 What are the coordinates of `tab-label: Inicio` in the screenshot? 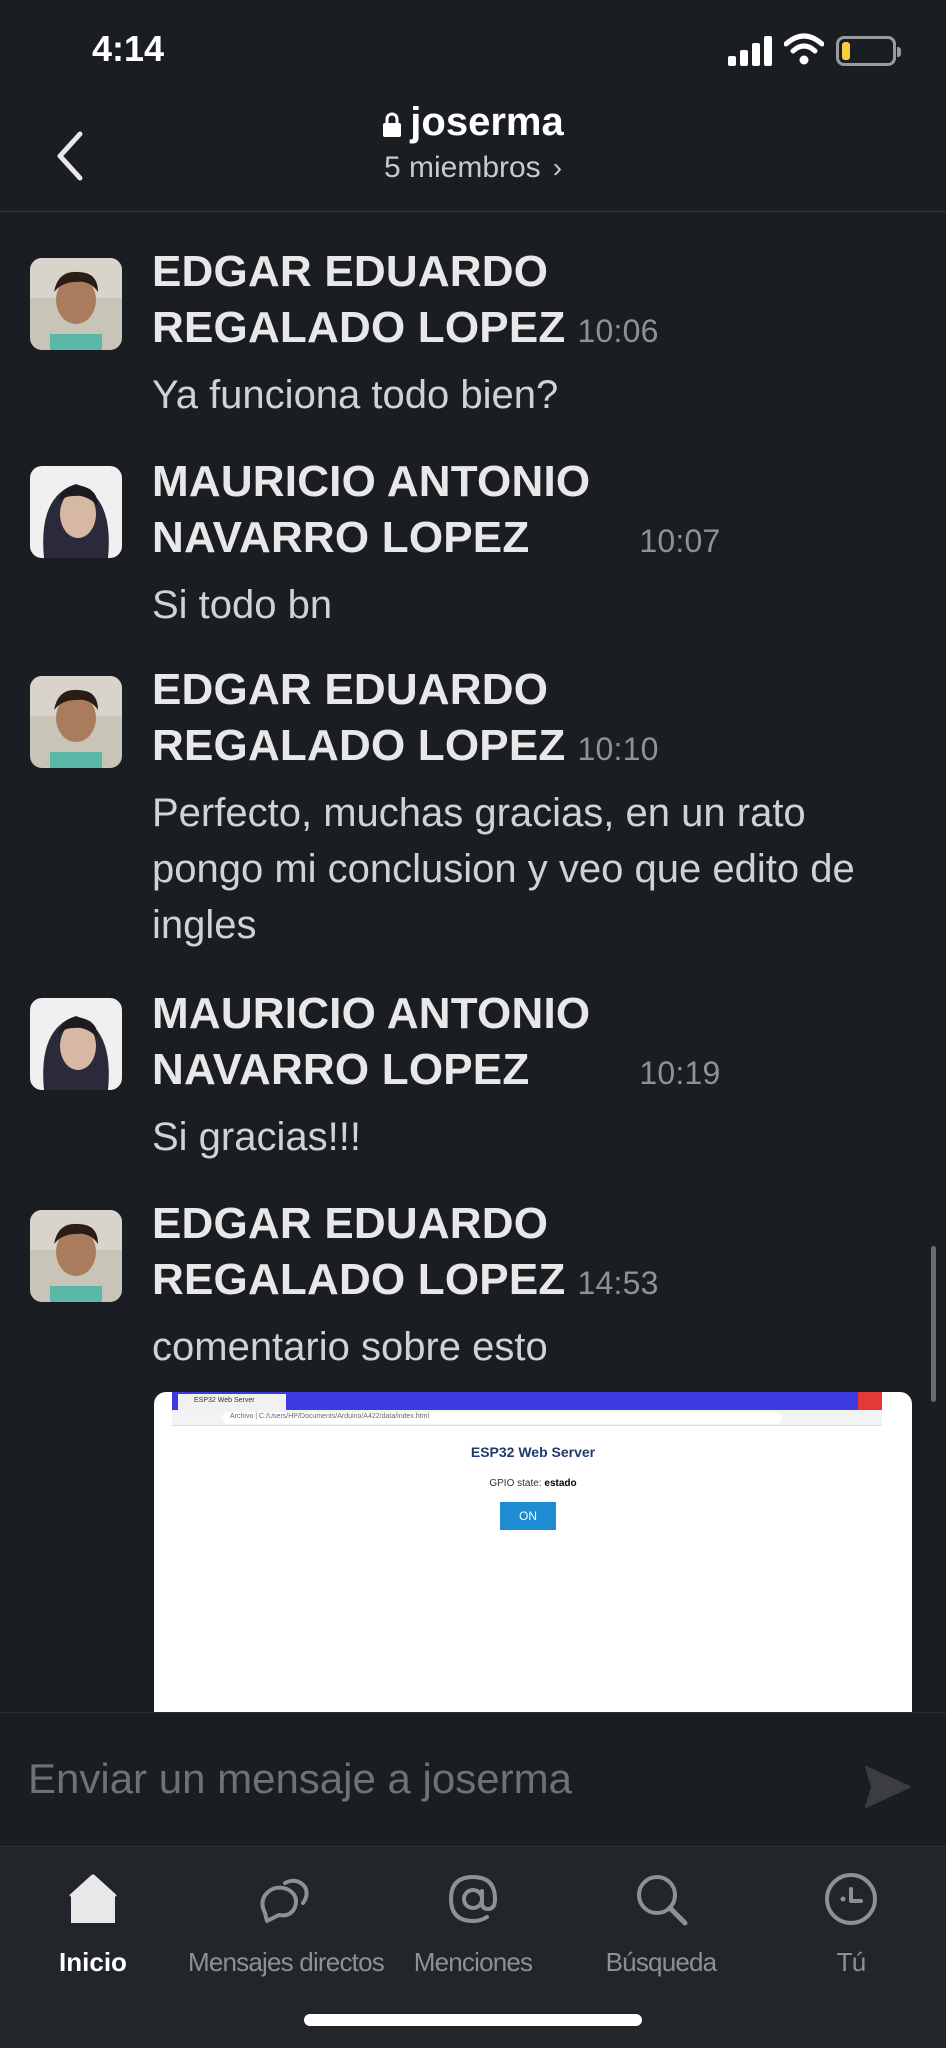 It's located at (93, 1962).